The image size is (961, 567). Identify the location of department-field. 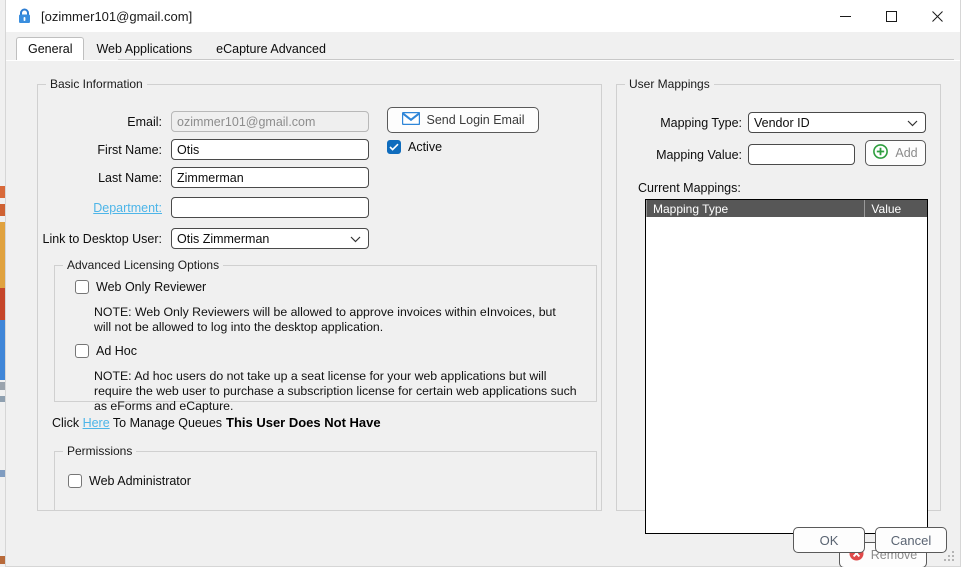
(270, 207).